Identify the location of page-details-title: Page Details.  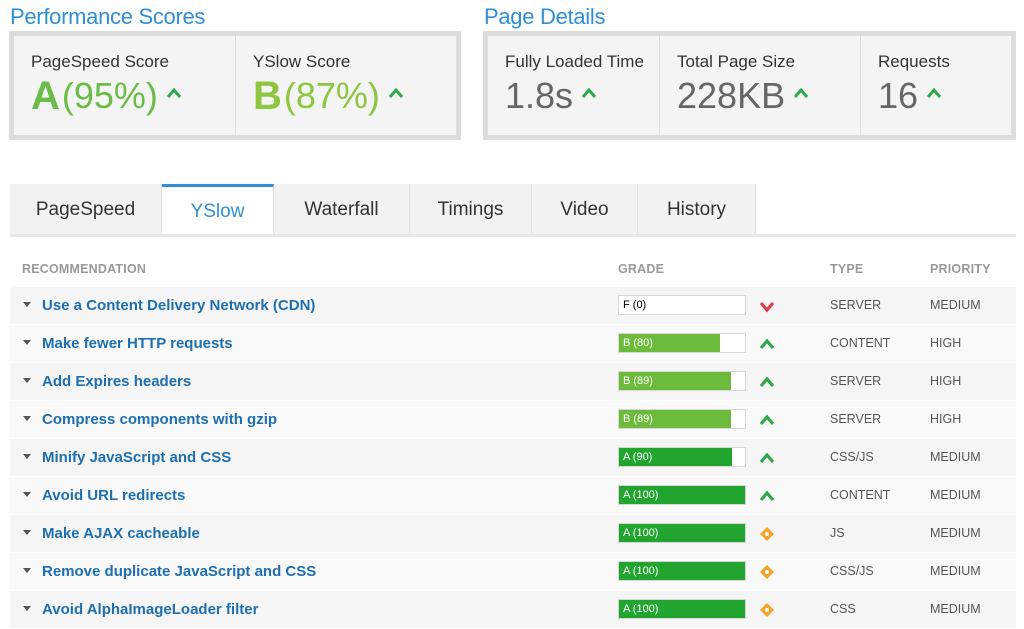
(545, 16).